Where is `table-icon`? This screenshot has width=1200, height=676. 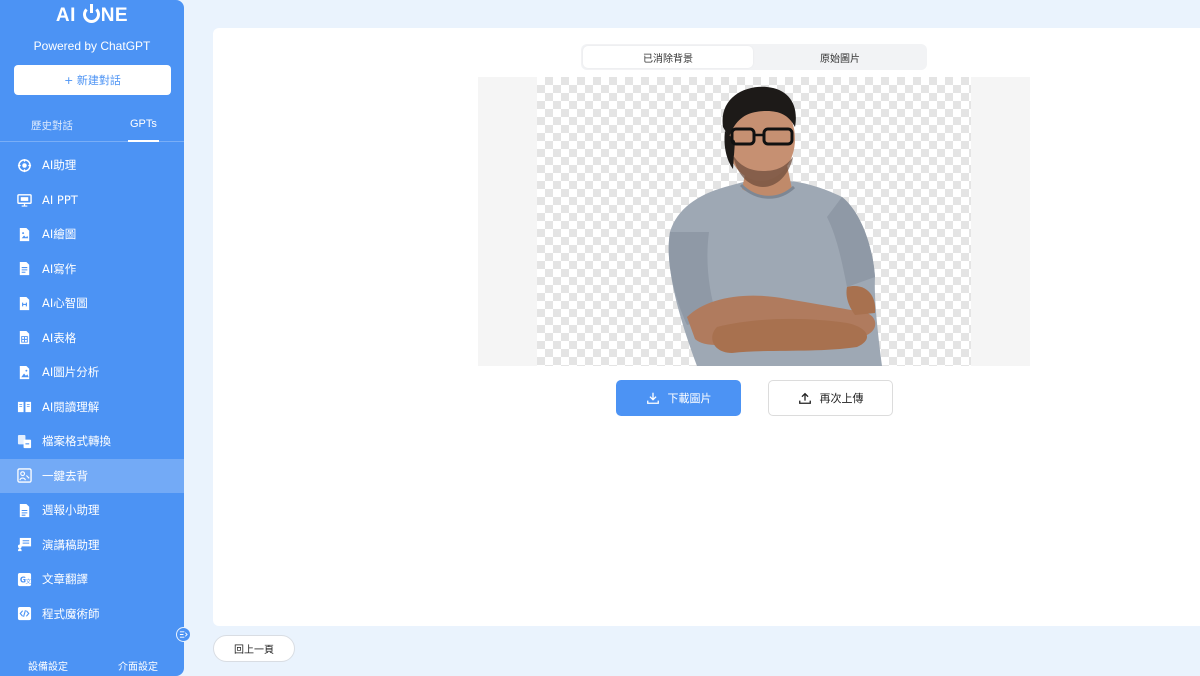
table-icon is located at coordinates (24, 337).